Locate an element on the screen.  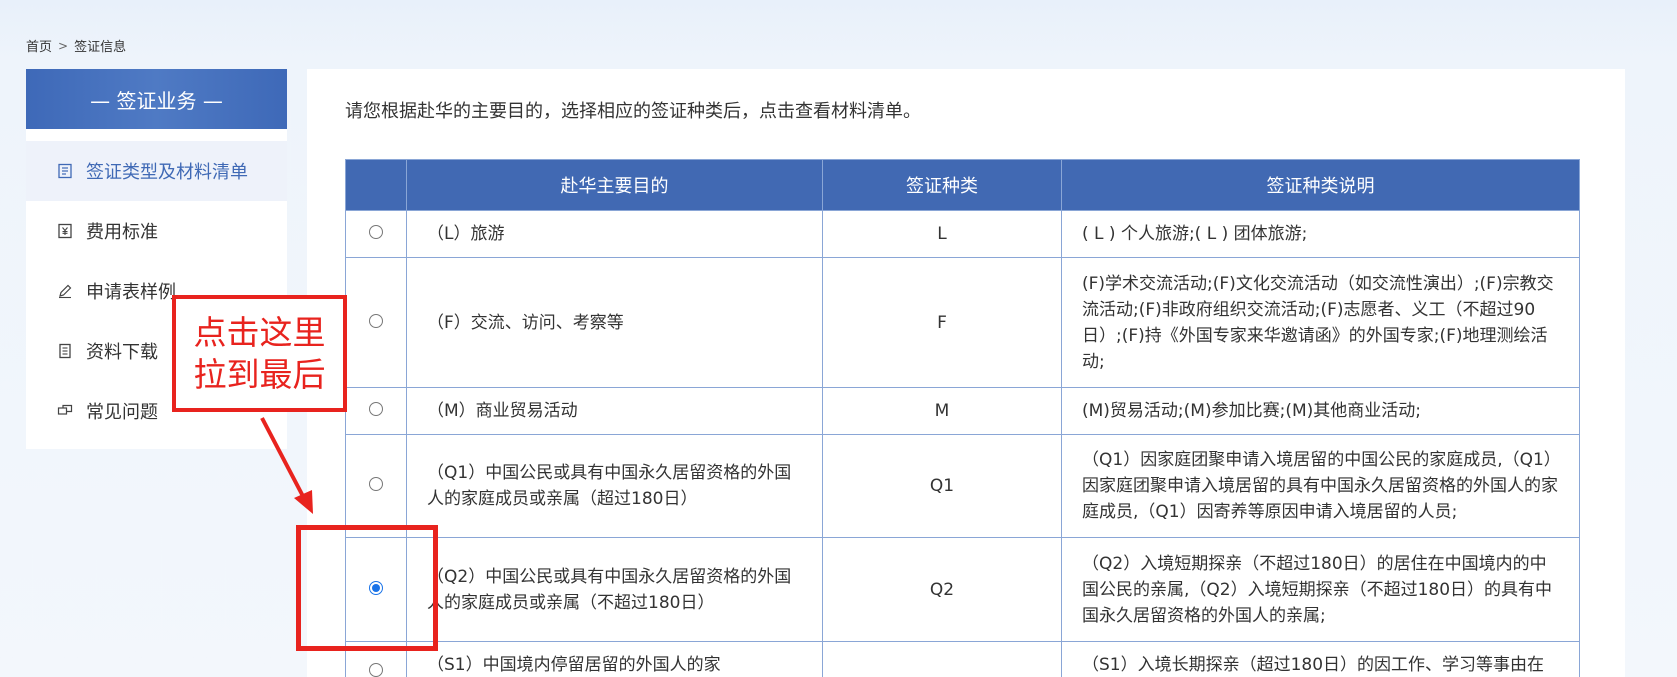
type-cell: M is located at coordinates (942, 411).